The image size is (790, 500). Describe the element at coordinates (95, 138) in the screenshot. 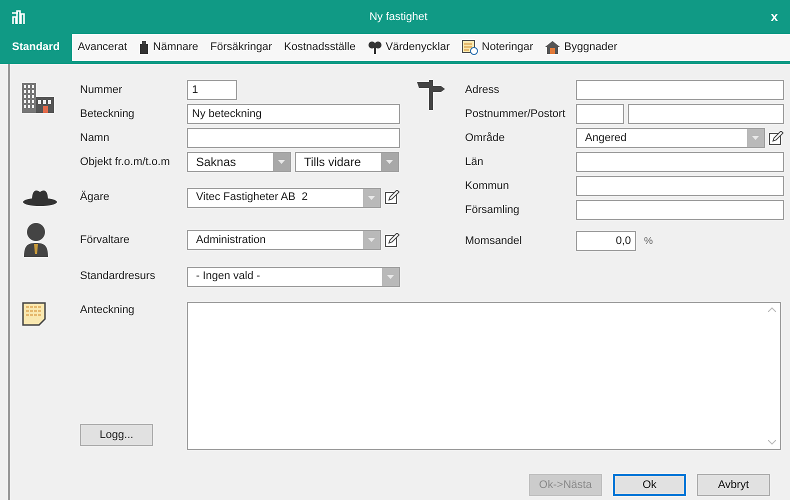

I see `field-label: Namn` at that location.